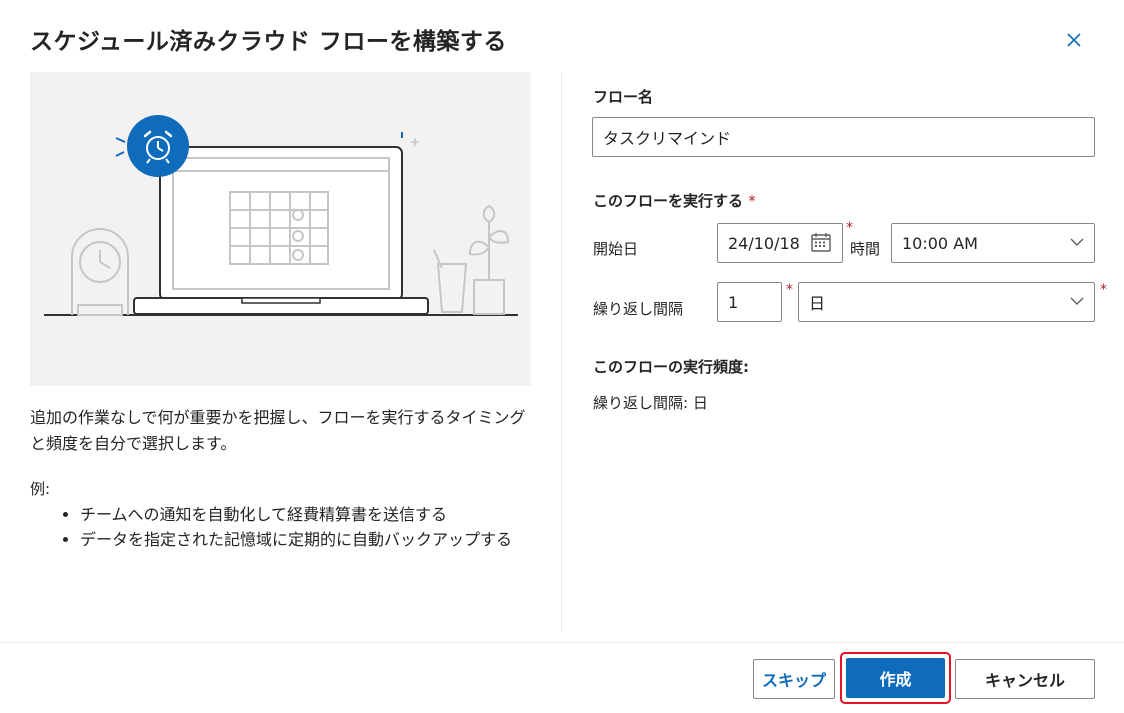 The width and height of the screenshot is (1124, 713). What do you see at coordinates (668, 201) in the screenshot?
I see `run-flow-label-text: このフローを実行する` at bounding box center [668, 201].